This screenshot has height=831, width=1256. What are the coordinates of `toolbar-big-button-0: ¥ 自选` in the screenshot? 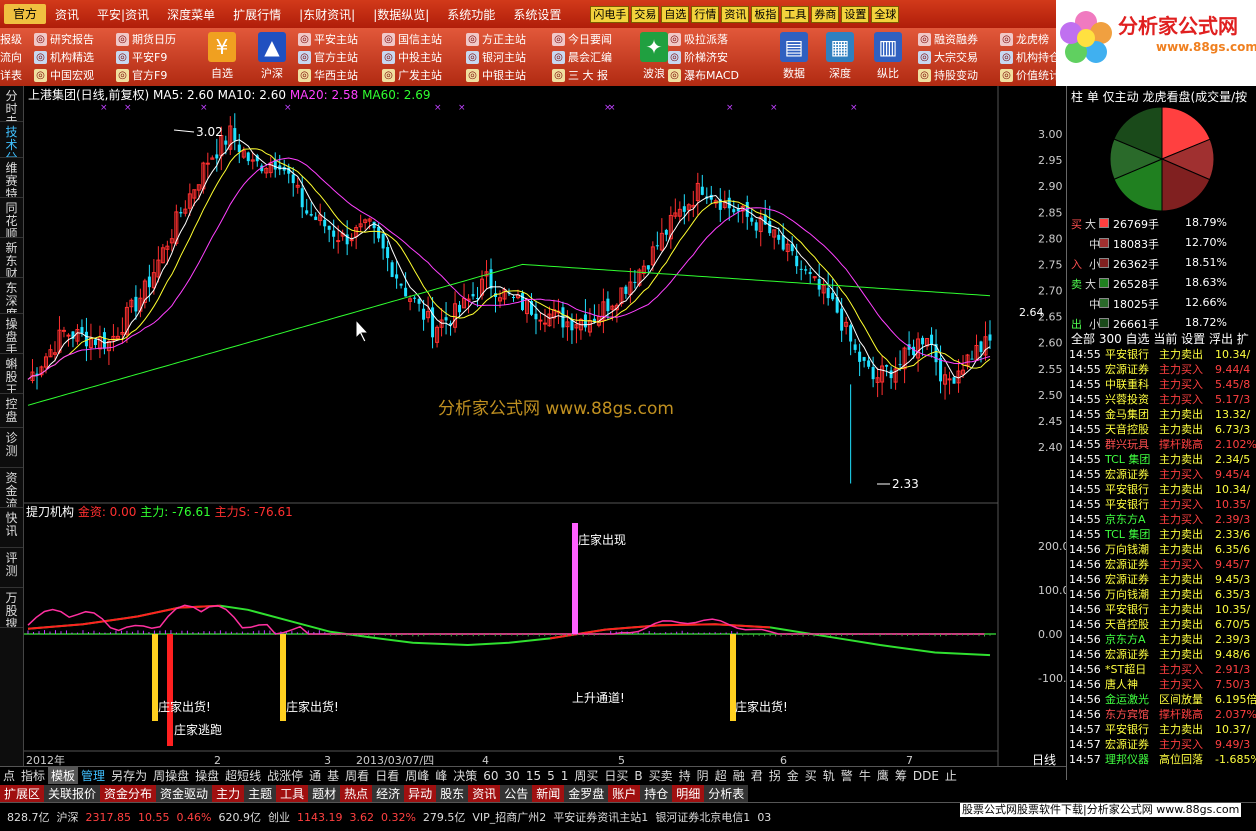 It's located at (222, 57).